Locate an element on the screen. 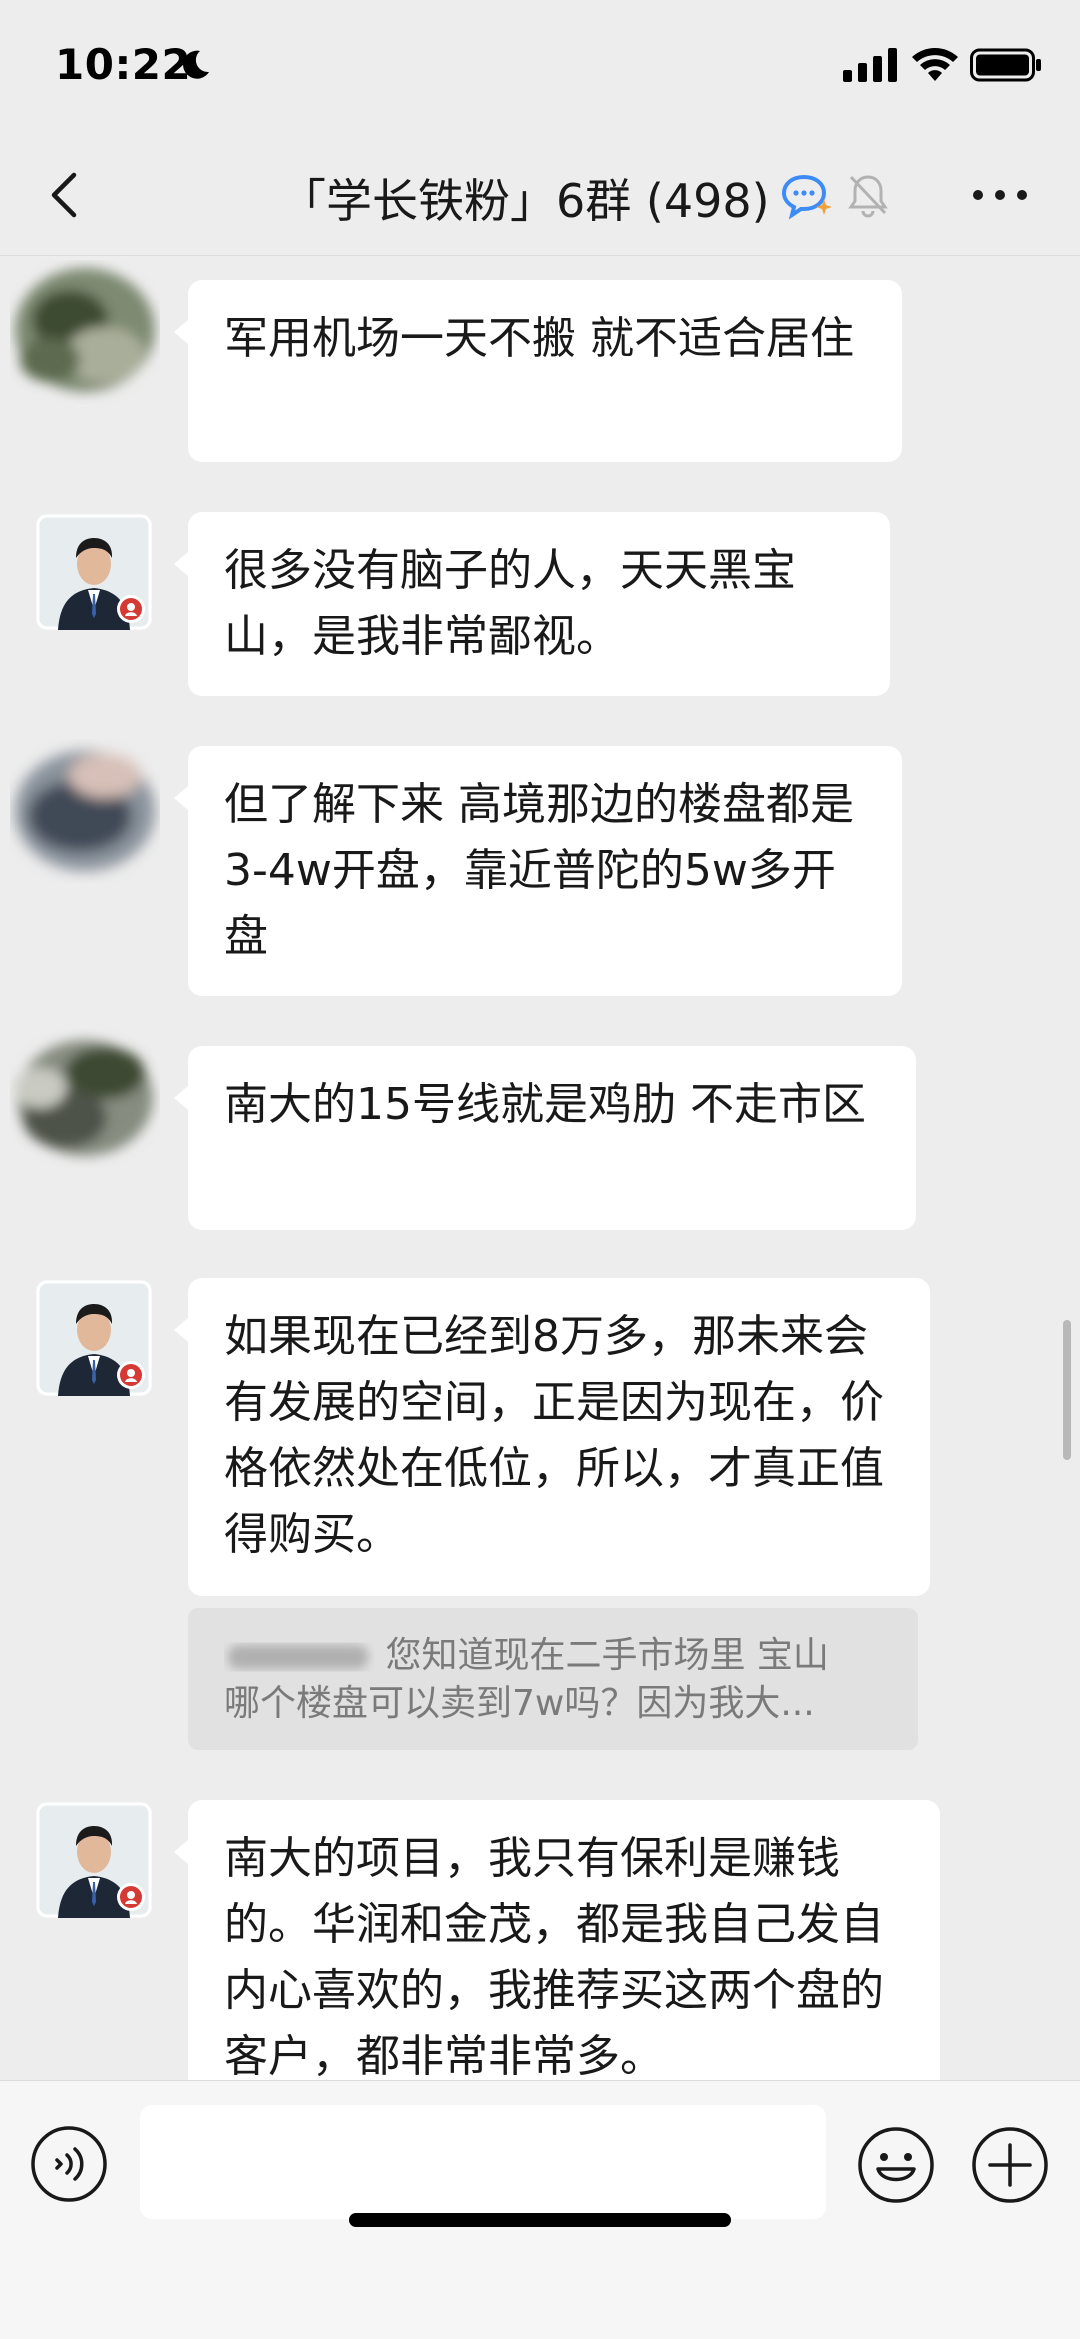 Image resolution: width=1080 pixels, height=2339 pixels. battery-icon is located at coordinates (1005, 65).